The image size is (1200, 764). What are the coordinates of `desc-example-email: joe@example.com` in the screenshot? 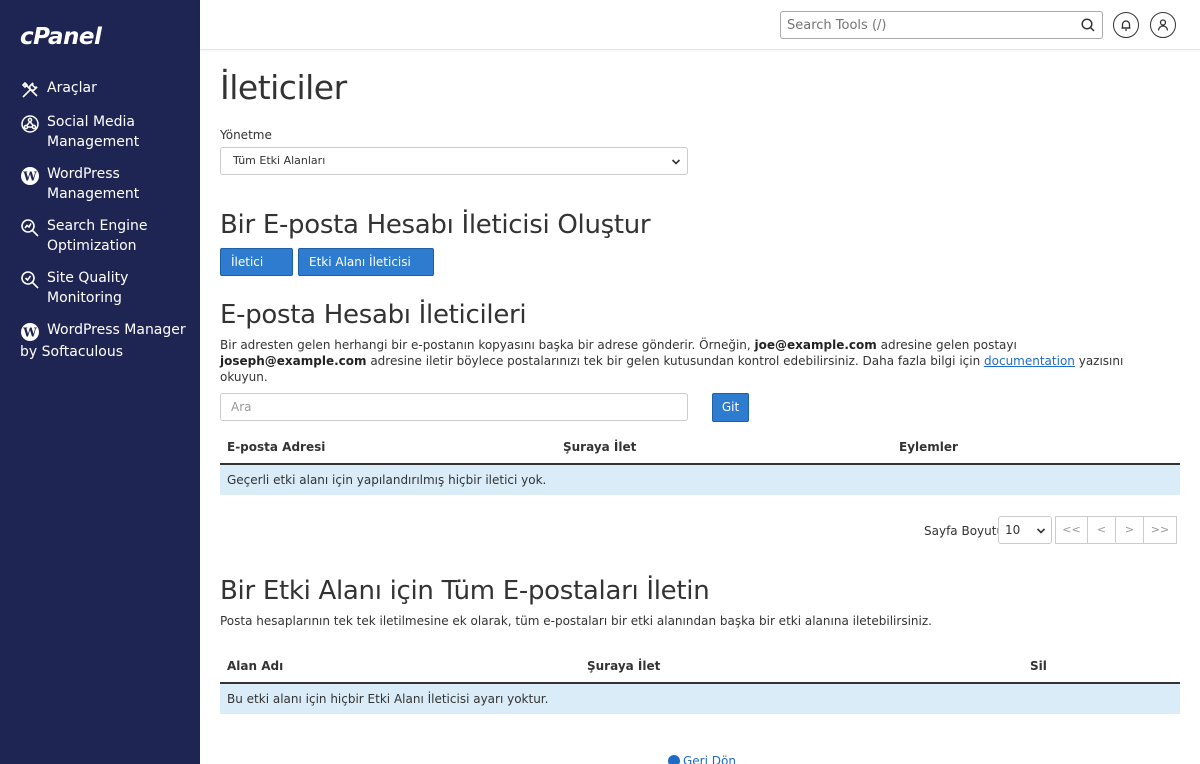 It's located at (815, 345).